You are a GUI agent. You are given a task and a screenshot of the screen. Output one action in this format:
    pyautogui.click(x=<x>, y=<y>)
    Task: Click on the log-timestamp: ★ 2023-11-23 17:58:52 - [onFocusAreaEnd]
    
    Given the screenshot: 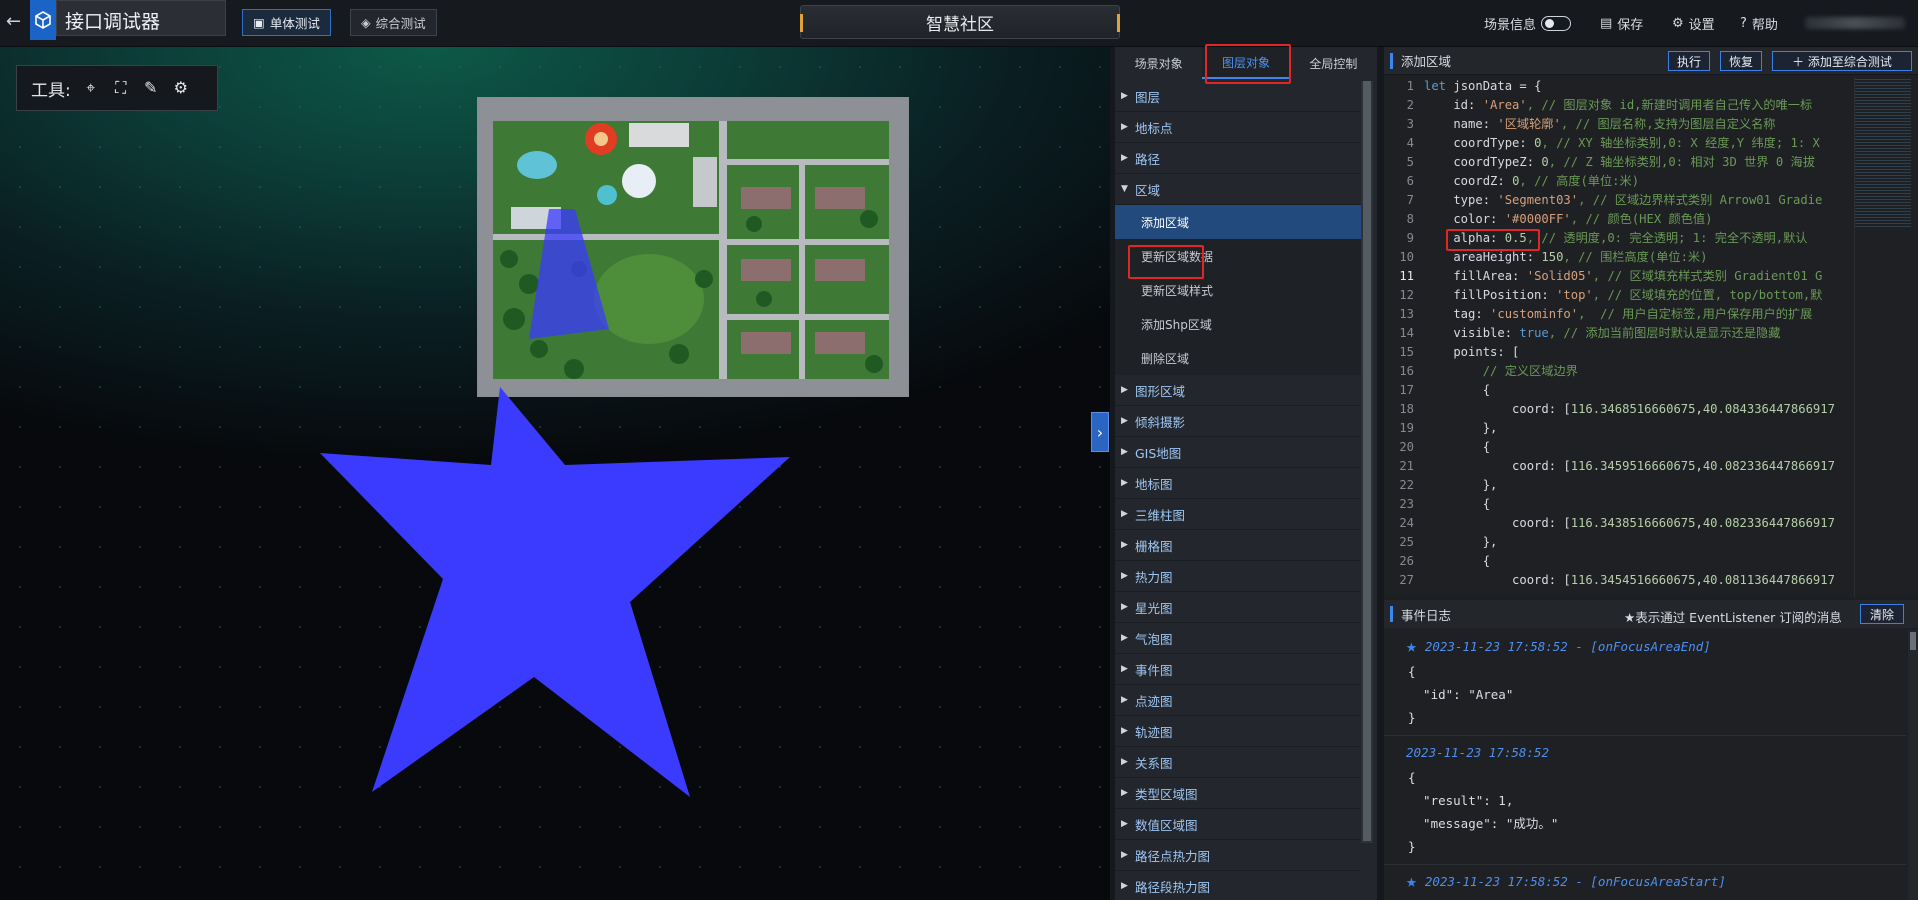 What is the action you would take?
    pyautogui.click(x=1558, y=646)
    